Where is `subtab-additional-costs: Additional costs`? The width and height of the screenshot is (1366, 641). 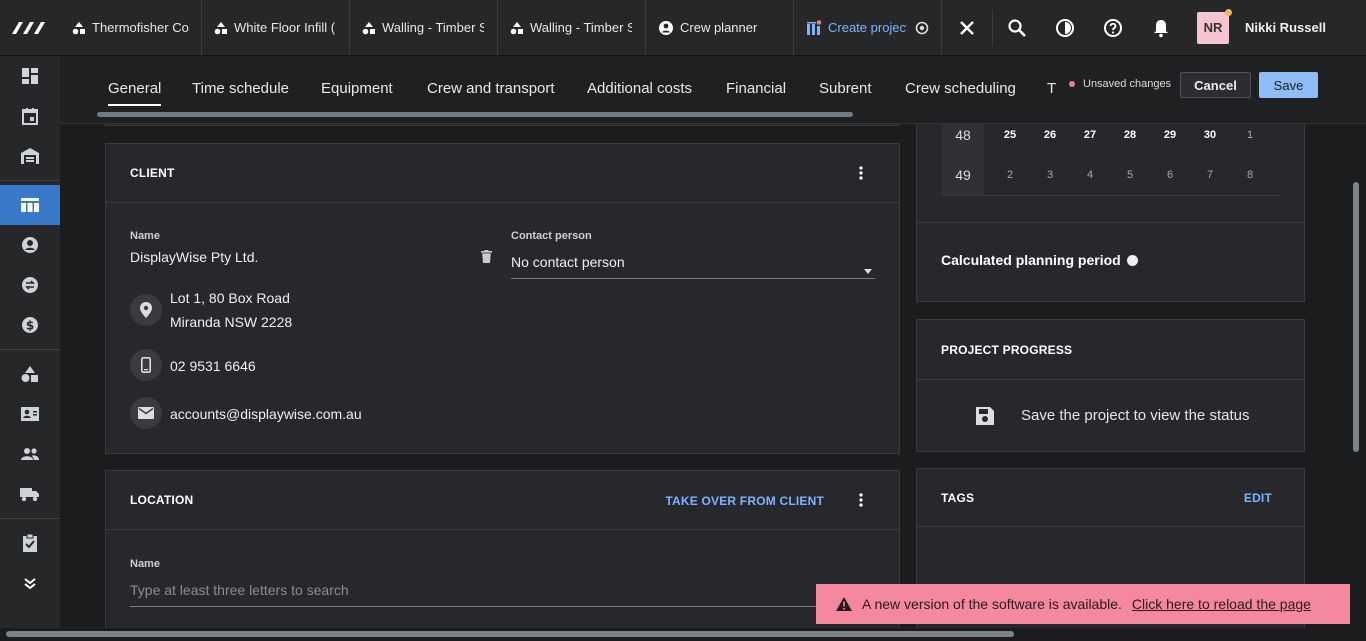
subtab-additional-costs: Additional costs is located at coordinates (639, 88).